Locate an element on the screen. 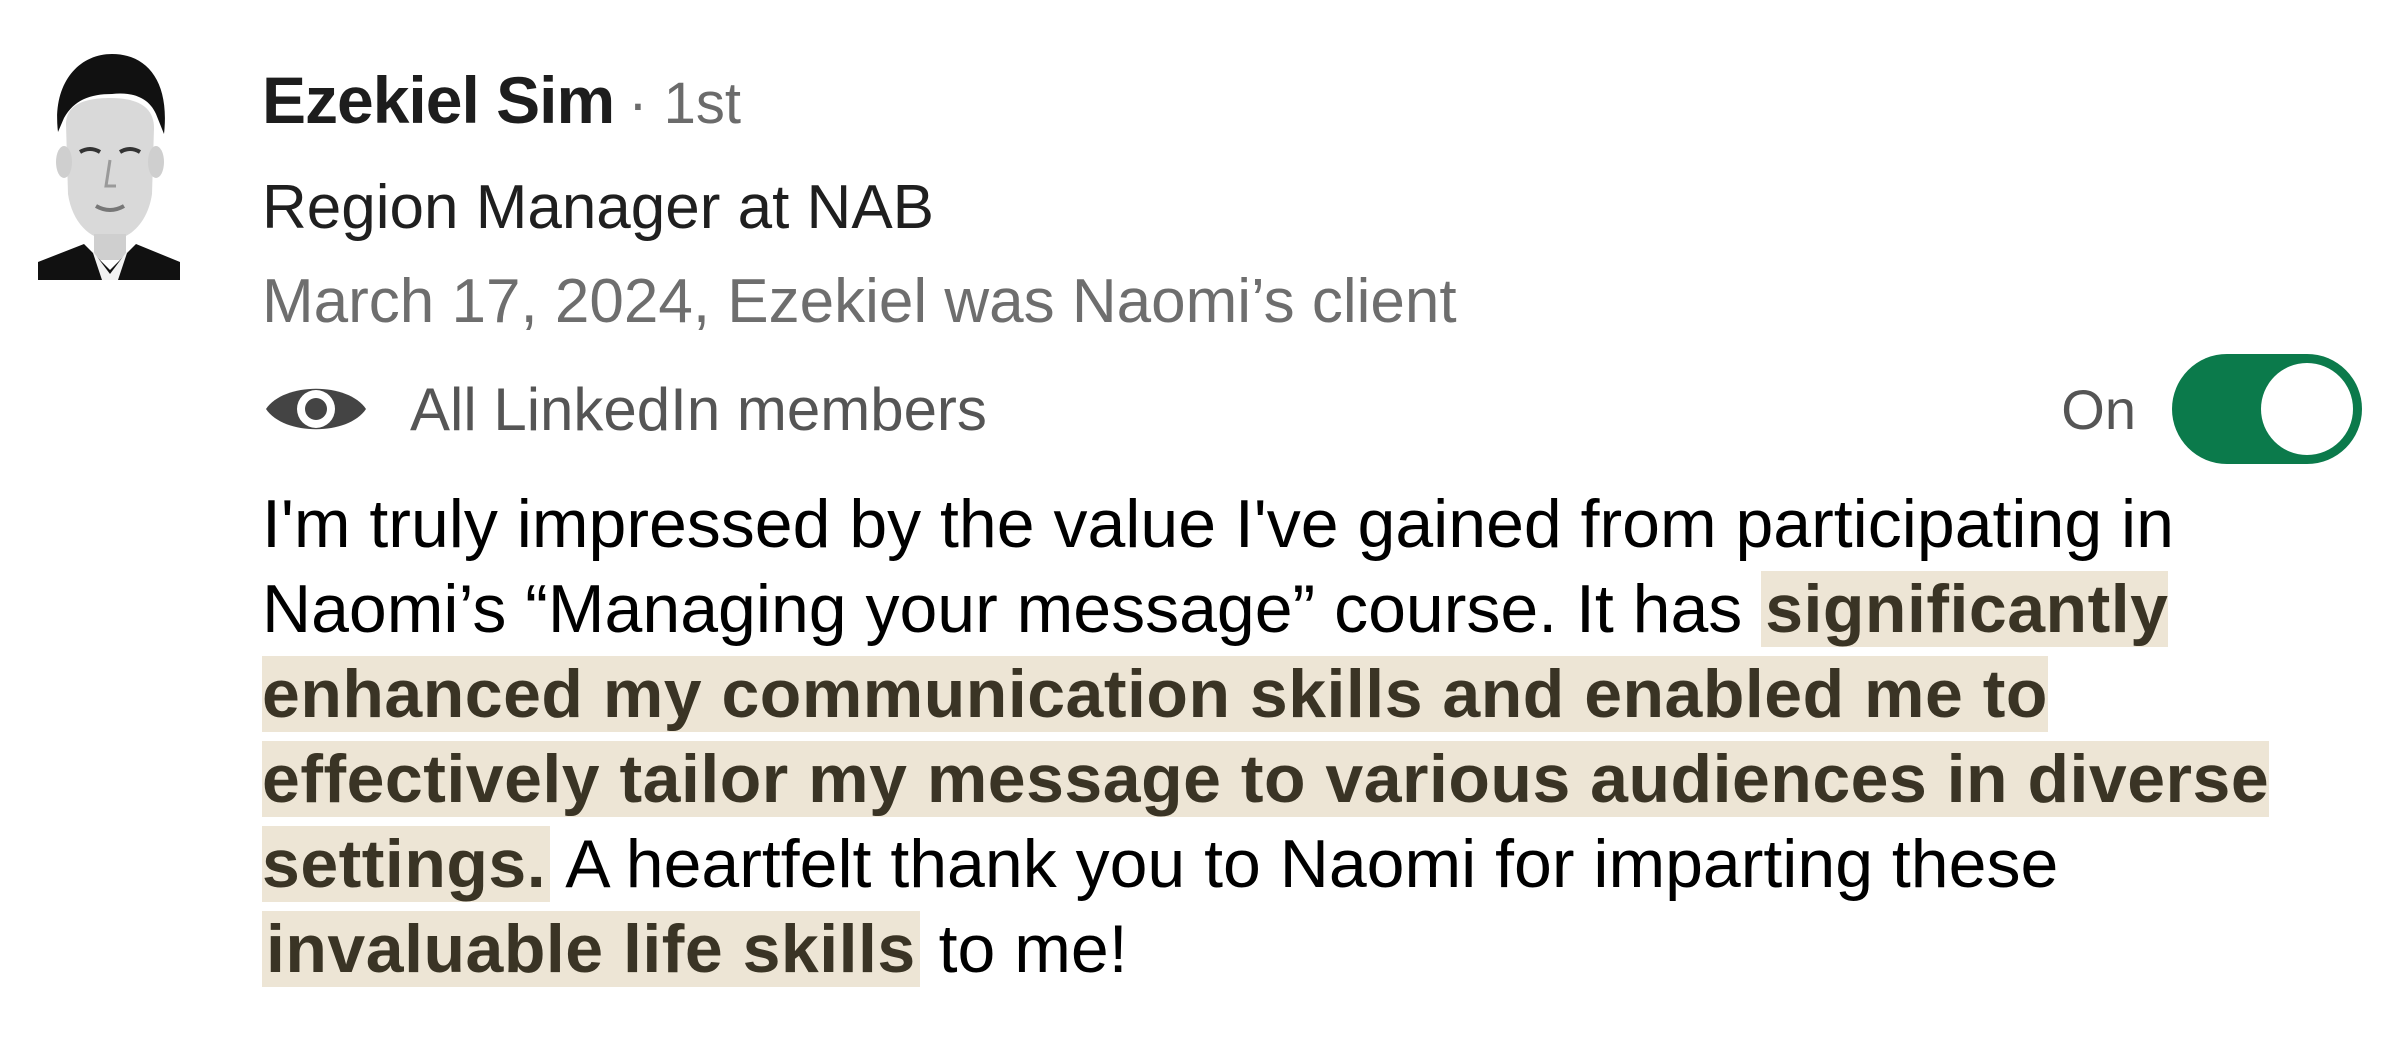  profile-photo-icon is located at coordinates (109, 167).